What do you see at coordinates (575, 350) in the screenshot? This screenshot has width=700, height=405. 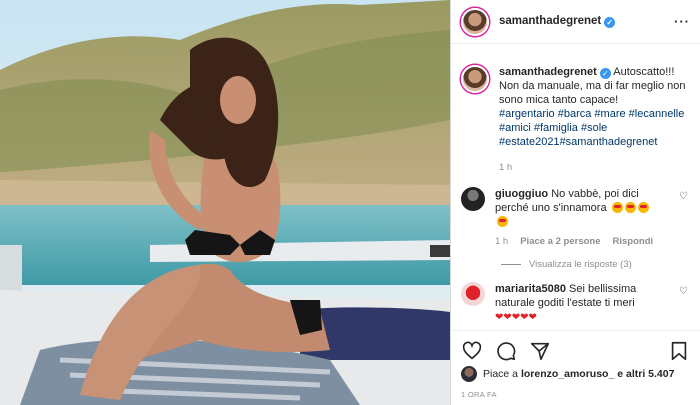 I see `post-actions-bar` at bounding box center [575, 350].